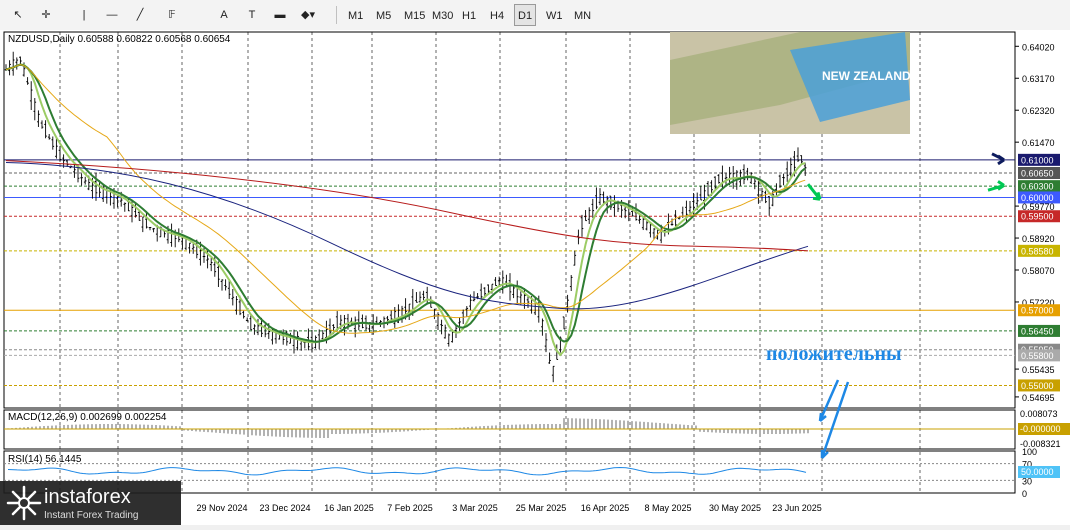 This screenshot has height=530, width=1070. I want to click on rsi-box-label: 50.0000, so click(1037, 472).